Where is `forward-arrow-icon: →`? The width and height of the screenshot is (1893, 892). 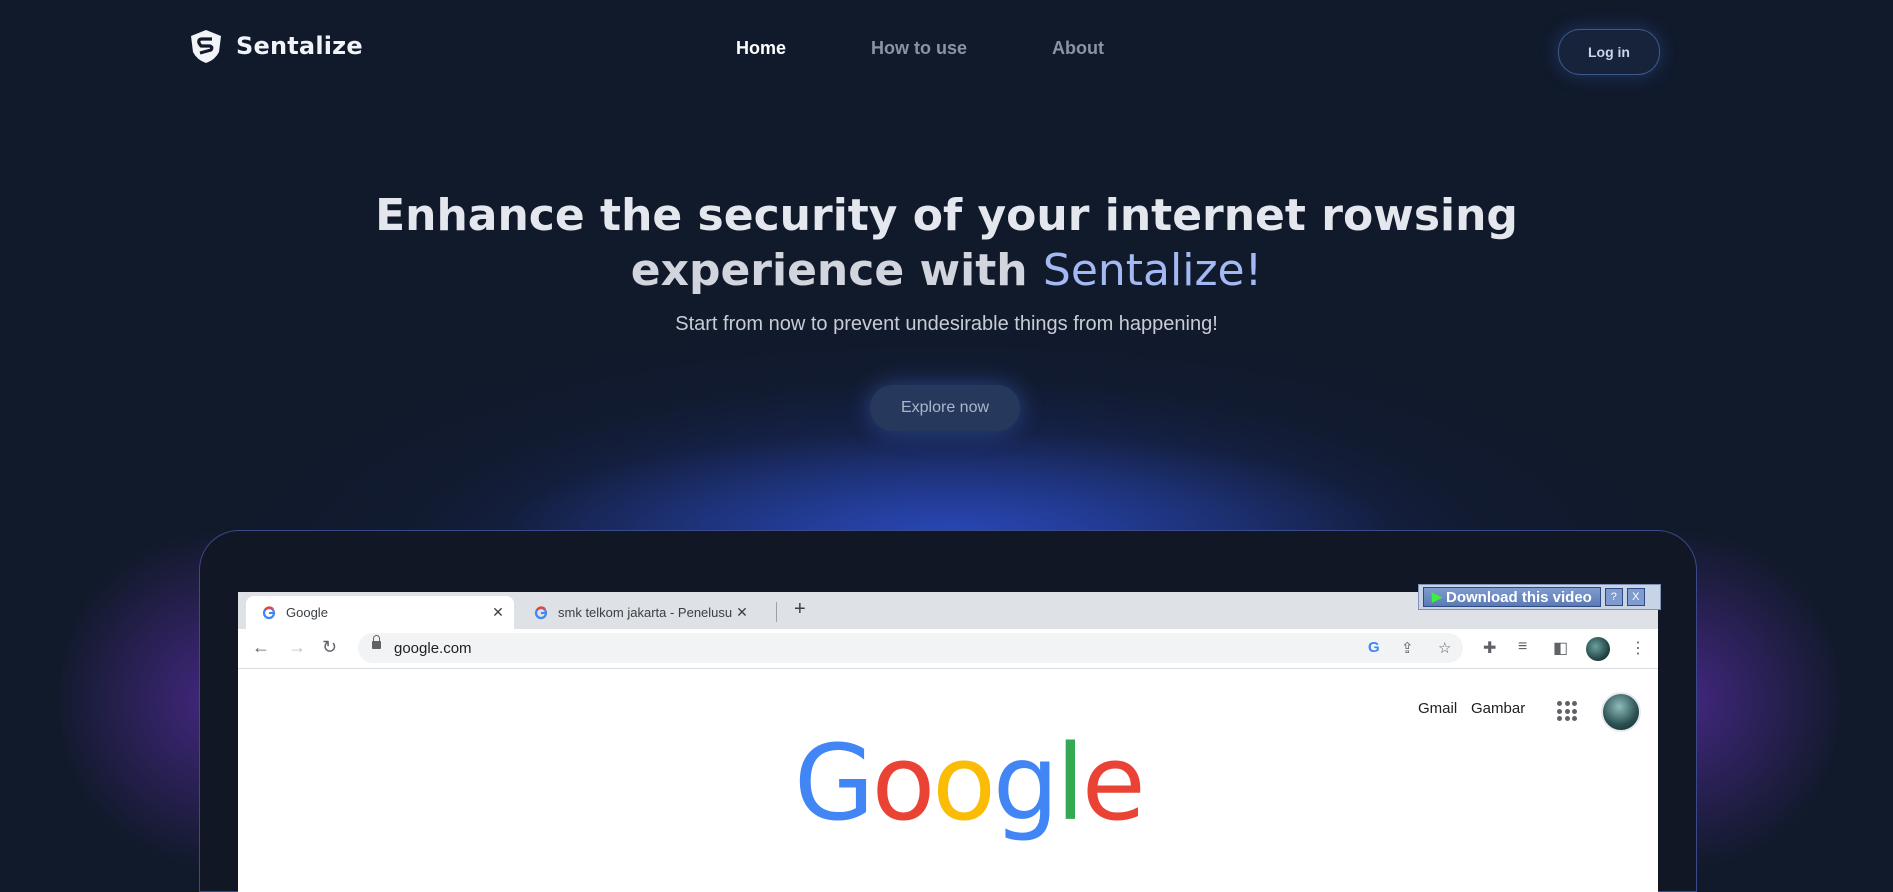 forward-arrow-icon: → is located at coordinates (297, 647).